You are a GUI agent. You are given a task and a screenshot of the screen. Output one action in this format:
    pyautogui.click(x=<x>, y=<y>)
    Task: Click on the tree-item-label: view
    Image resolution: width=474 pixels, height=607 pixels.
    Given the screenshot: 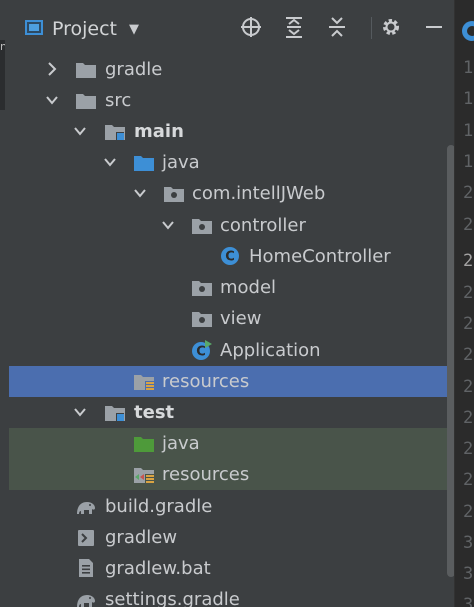 What is the action you would take?
    pyautogui.click(x=241, y=318)
    